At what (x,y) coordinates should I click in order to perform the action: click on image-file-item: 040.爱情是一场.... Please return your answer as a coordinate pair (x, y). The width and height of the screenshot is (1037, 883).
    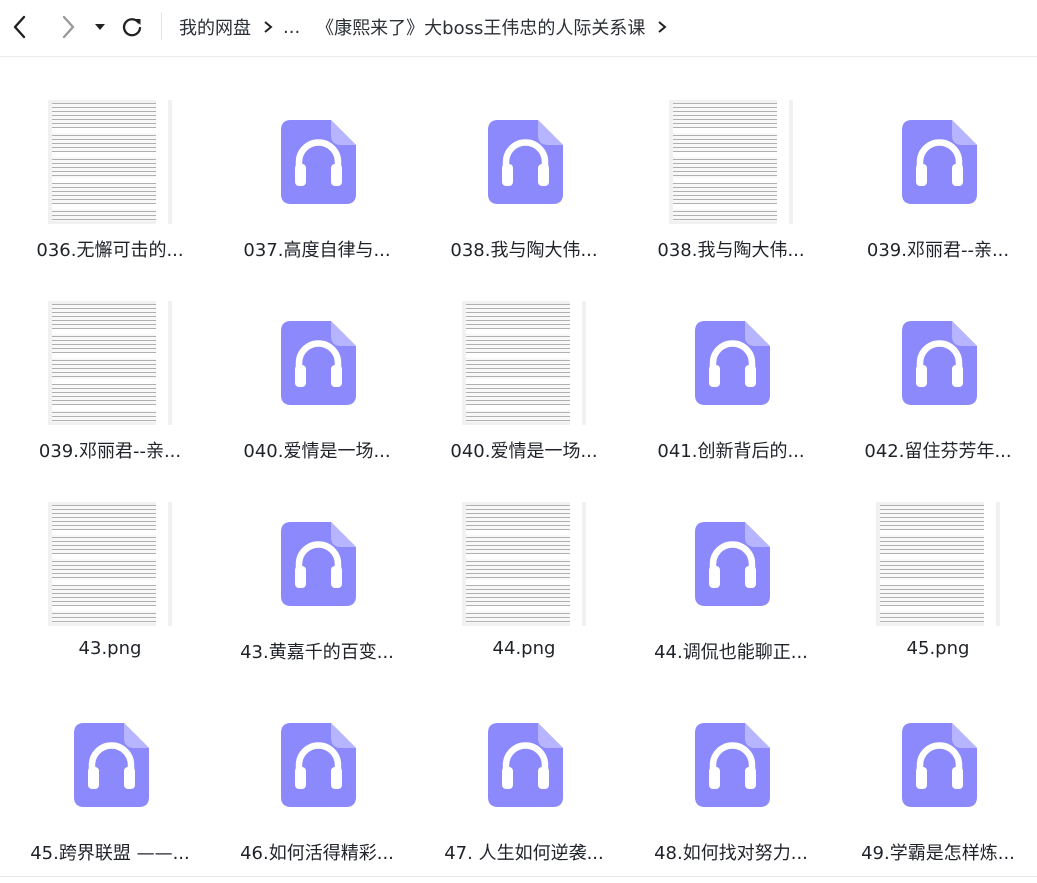
    Looking at the image, I should click on (524, 359).